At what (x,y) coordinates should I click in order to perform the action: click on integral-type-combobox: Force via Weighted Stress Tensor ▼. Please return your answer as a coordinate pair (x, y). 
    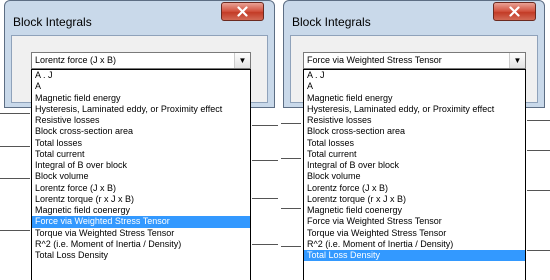
    Looking at the image, I should click on (414, 60).